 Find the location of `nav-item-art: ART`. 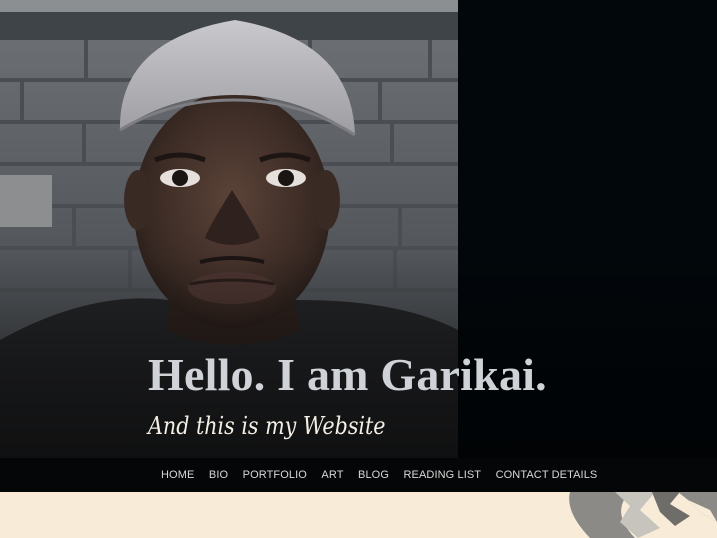

nav-item-art: ART is located at coordinates (332, 475).